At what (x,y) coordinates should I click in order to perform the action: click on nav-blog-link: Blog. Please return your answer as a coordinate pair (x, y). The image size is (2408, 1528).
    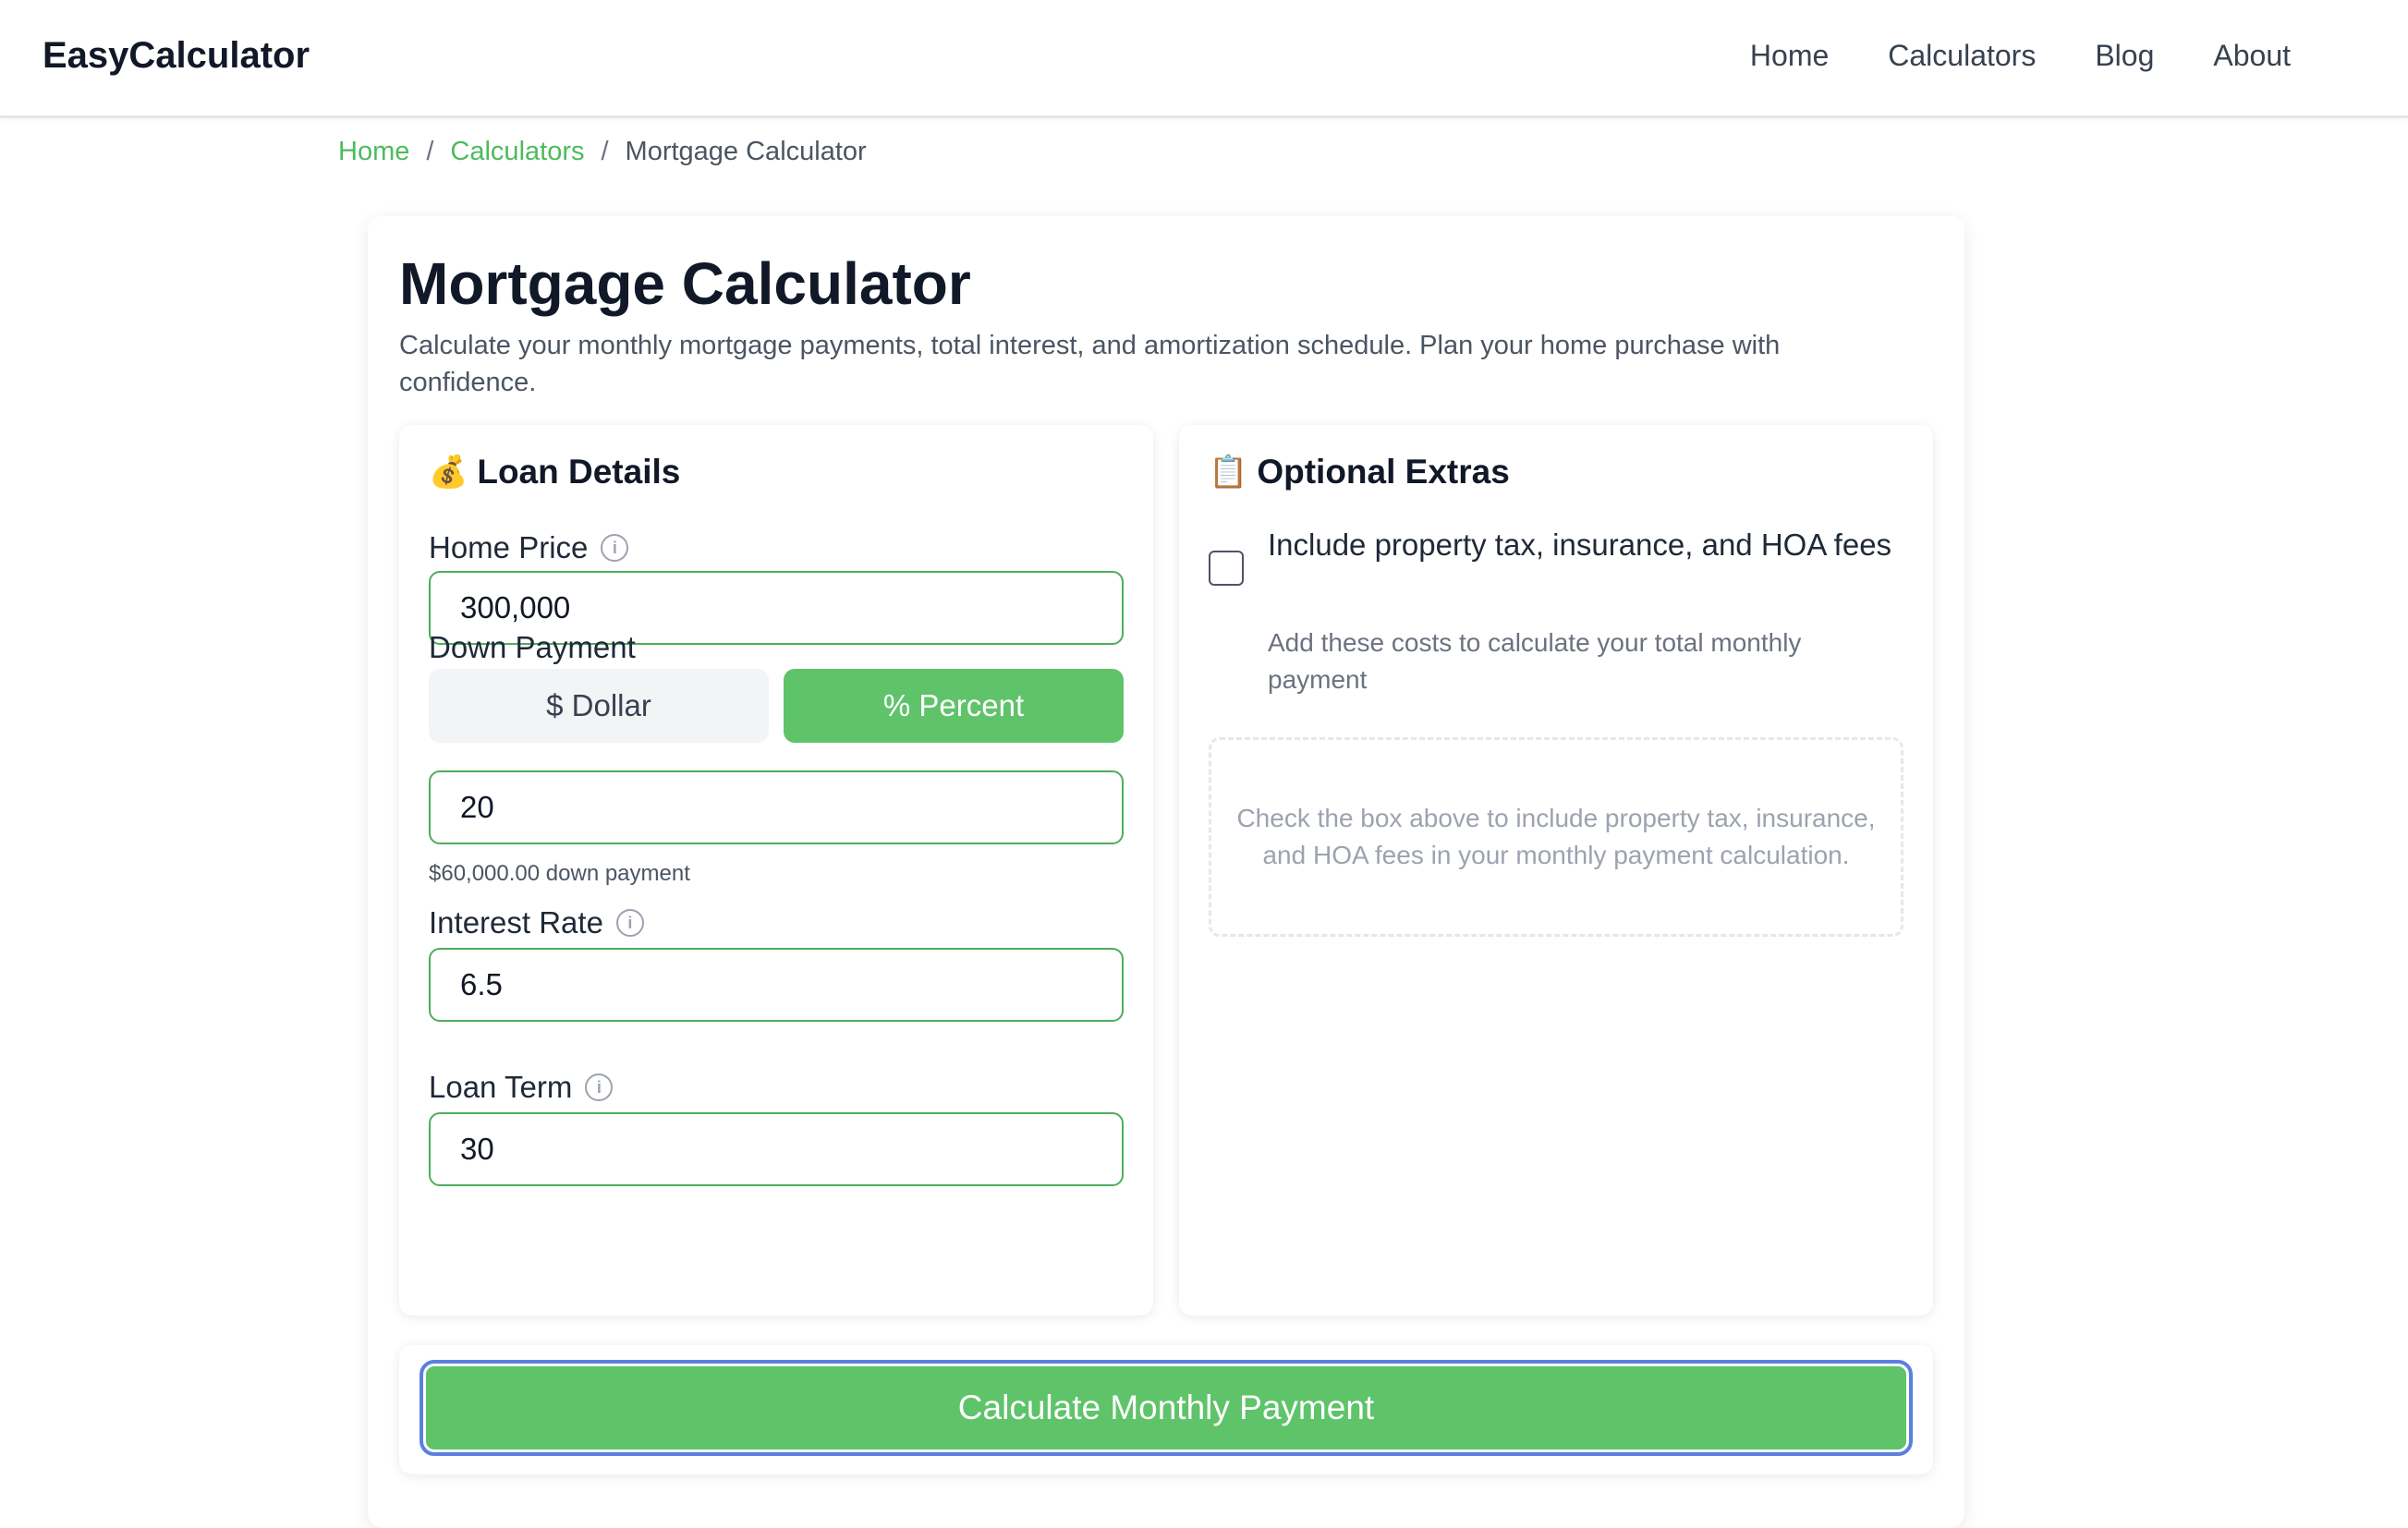
    Looking at the image, I should click on (2124, 56).